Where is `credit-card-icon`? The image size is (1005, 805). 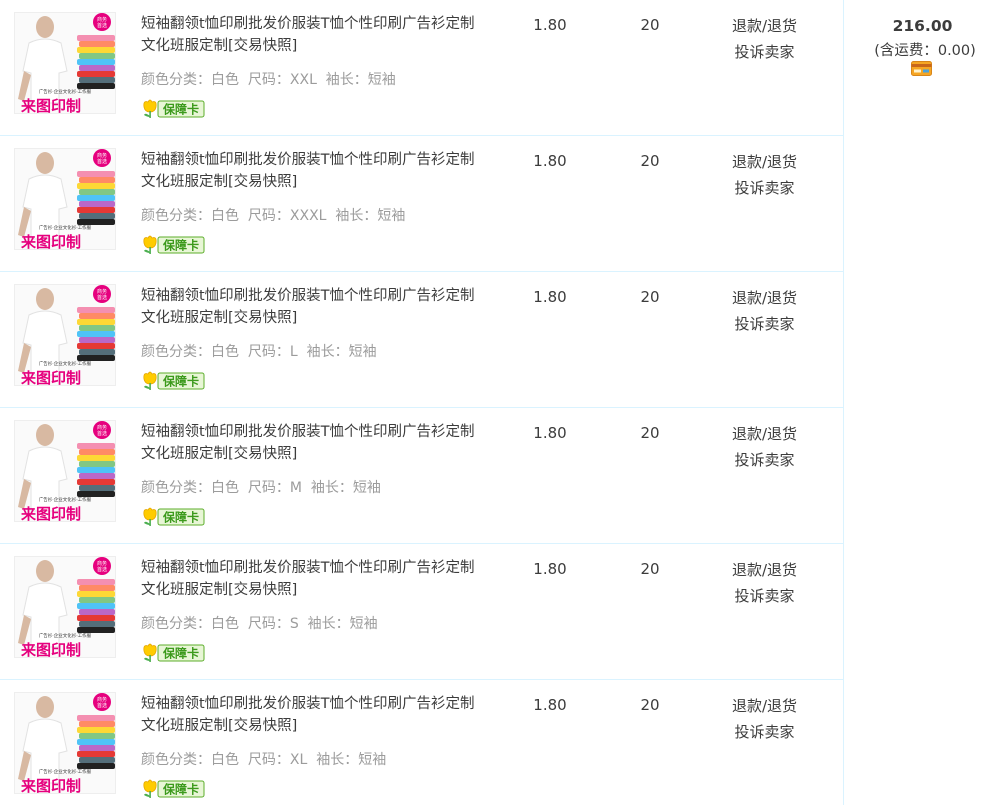 credit-card-icon is located at coordinates (921, 68).